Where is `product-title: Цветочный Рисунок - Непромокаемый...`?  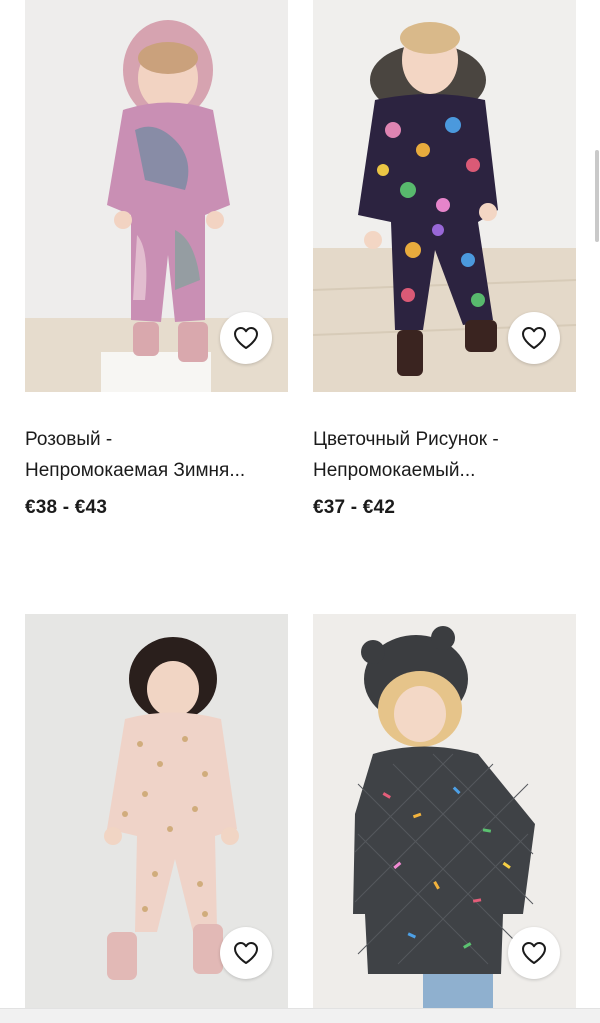
product-title: Цветочный Рисунок - Непромокаемый... is located at coordinates (444, 455).